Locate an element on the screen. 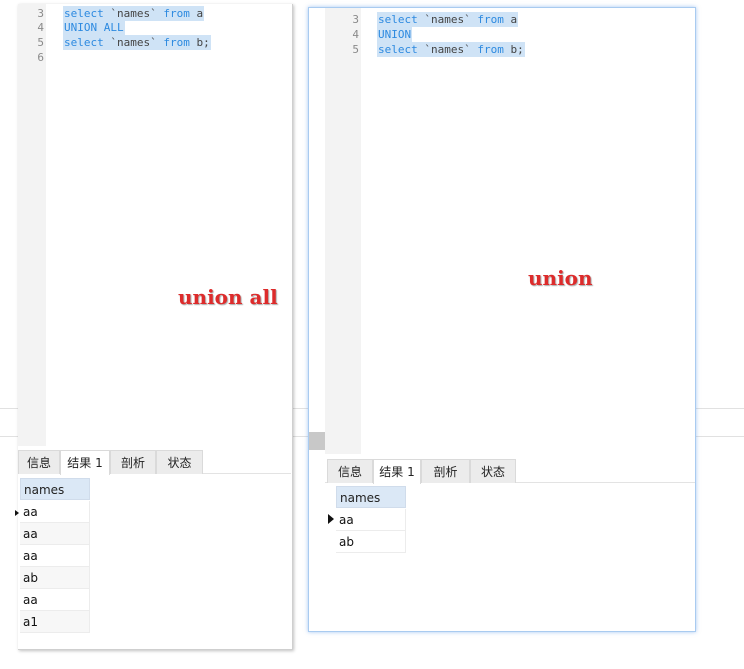 This screenshot has height=669, width=744. sql-line-union: UNION is located at coordinates (395, 34).